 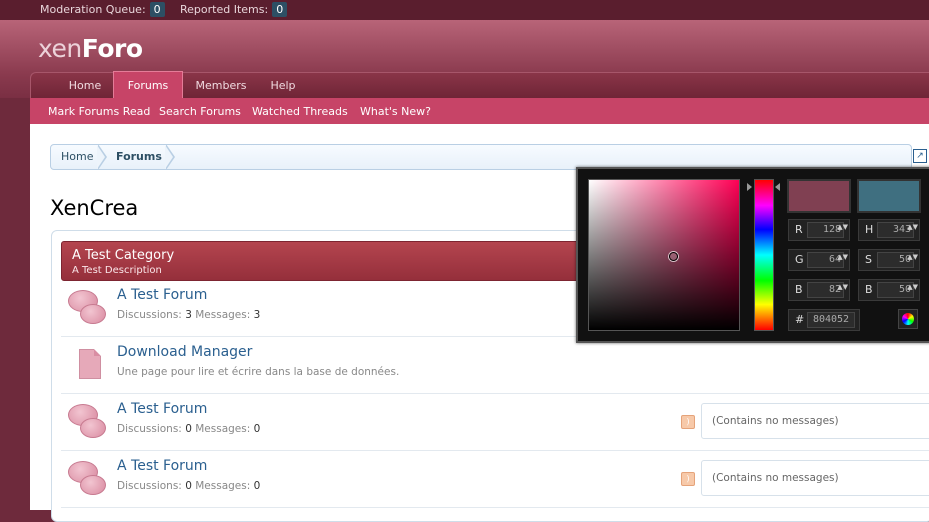 What do you see at coordinates (77, 157) in the screenshot?
I see `breadcrumb-home: Home` at bounding box center [77, 157].